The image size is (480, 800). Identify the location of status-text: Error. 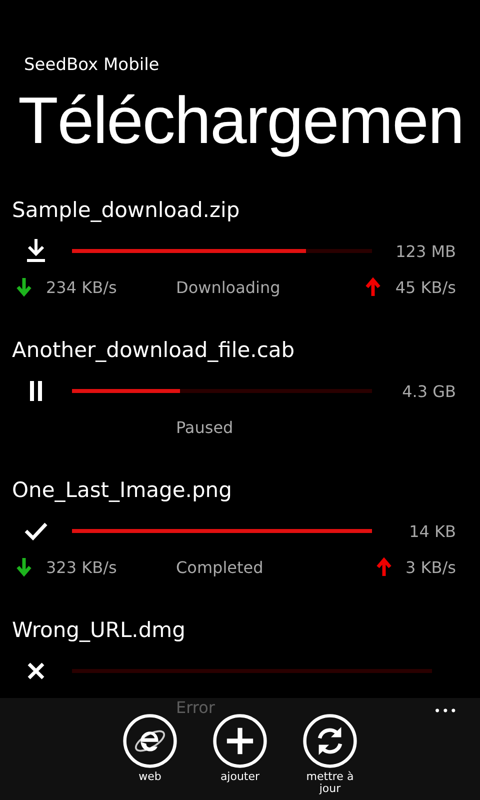
(195, 707).